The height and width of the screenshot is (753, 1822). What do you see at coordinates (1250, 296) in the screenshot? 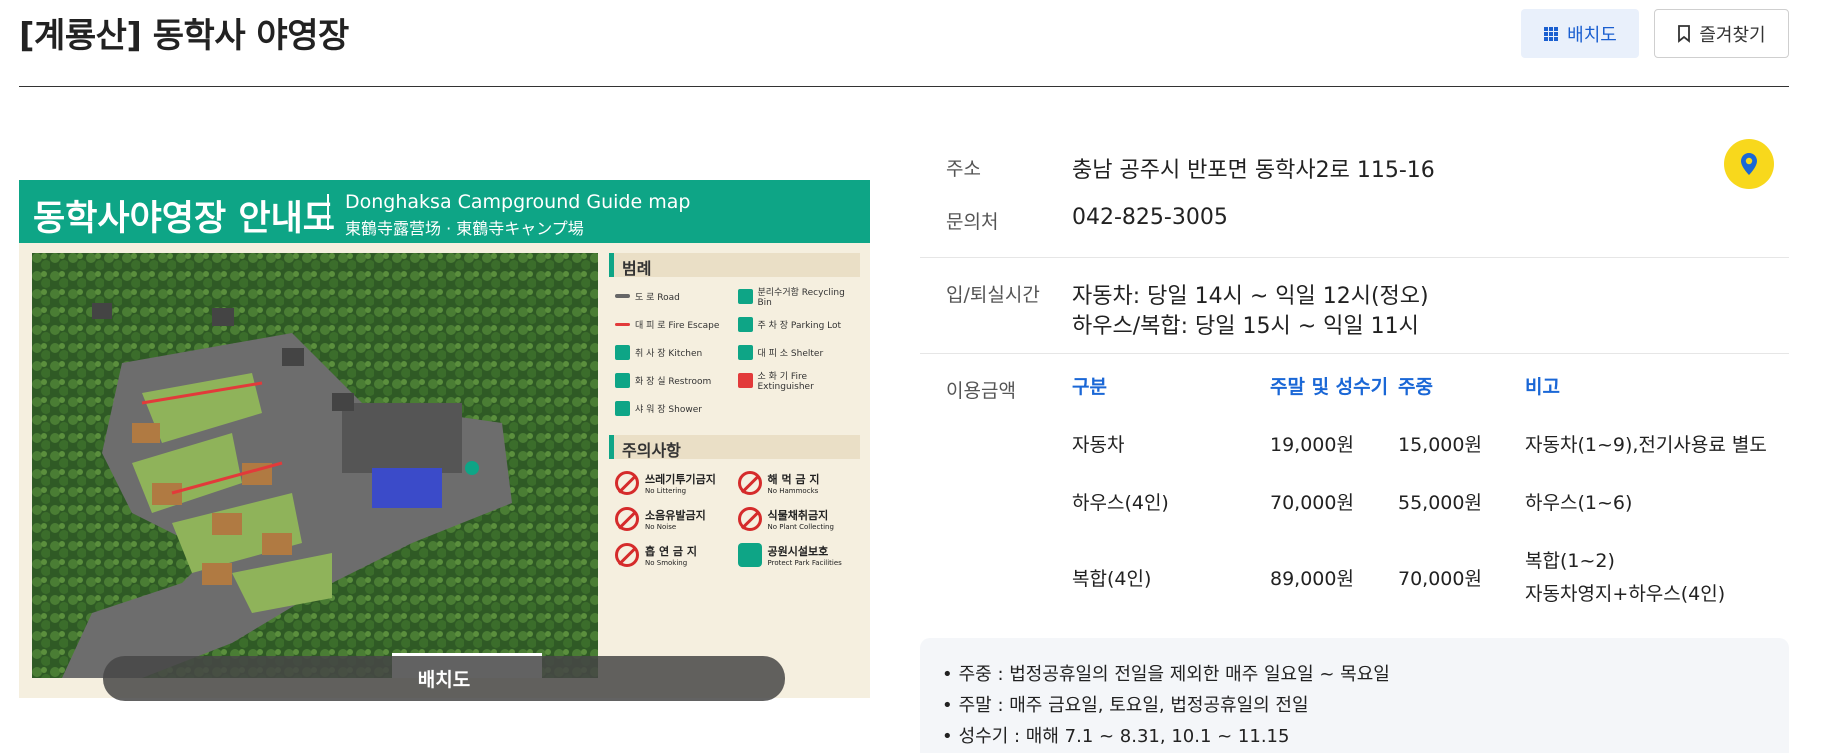
I see `checkin-line-1: 자동차: 당일 14시 ~ 익일 12시(정오)` at bounding box center [1250, 296].